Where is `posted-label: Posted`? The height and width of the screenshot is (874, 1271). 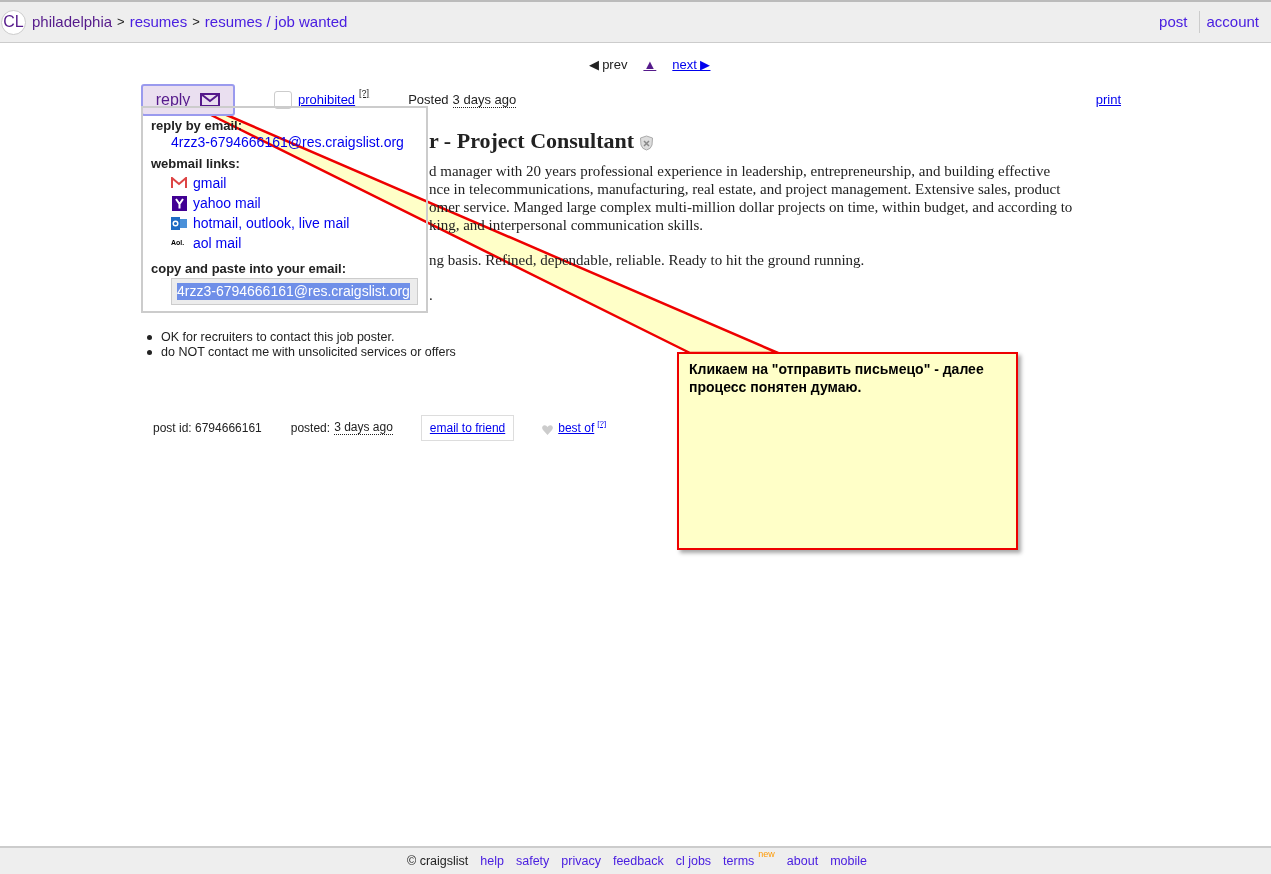
posted-label: Posted is located at coordinates (428, 100).